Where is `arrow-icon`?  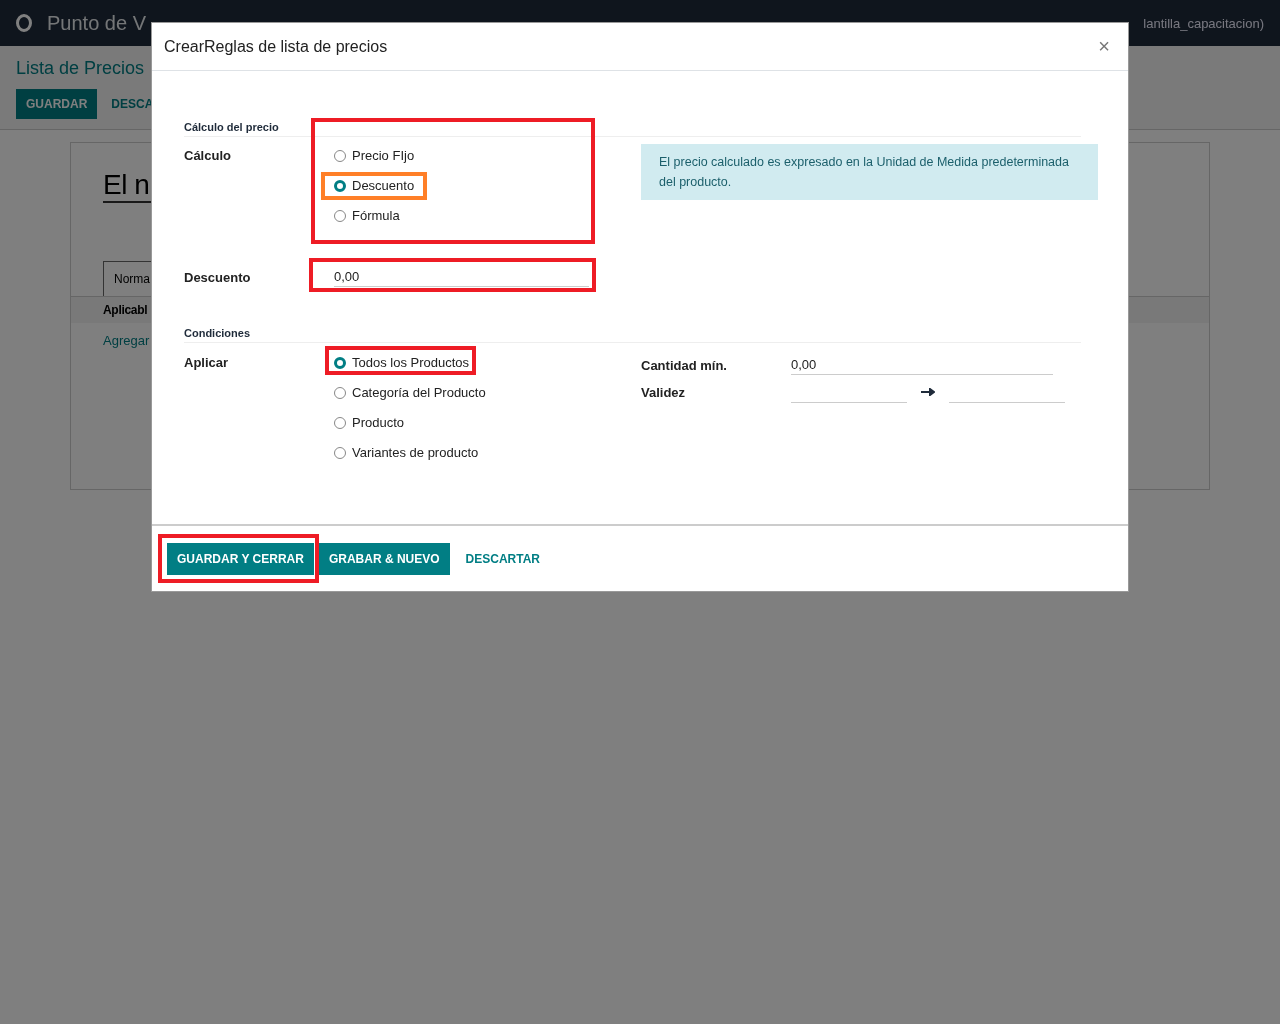
arrow-icon is located at coordinates (928, 392).